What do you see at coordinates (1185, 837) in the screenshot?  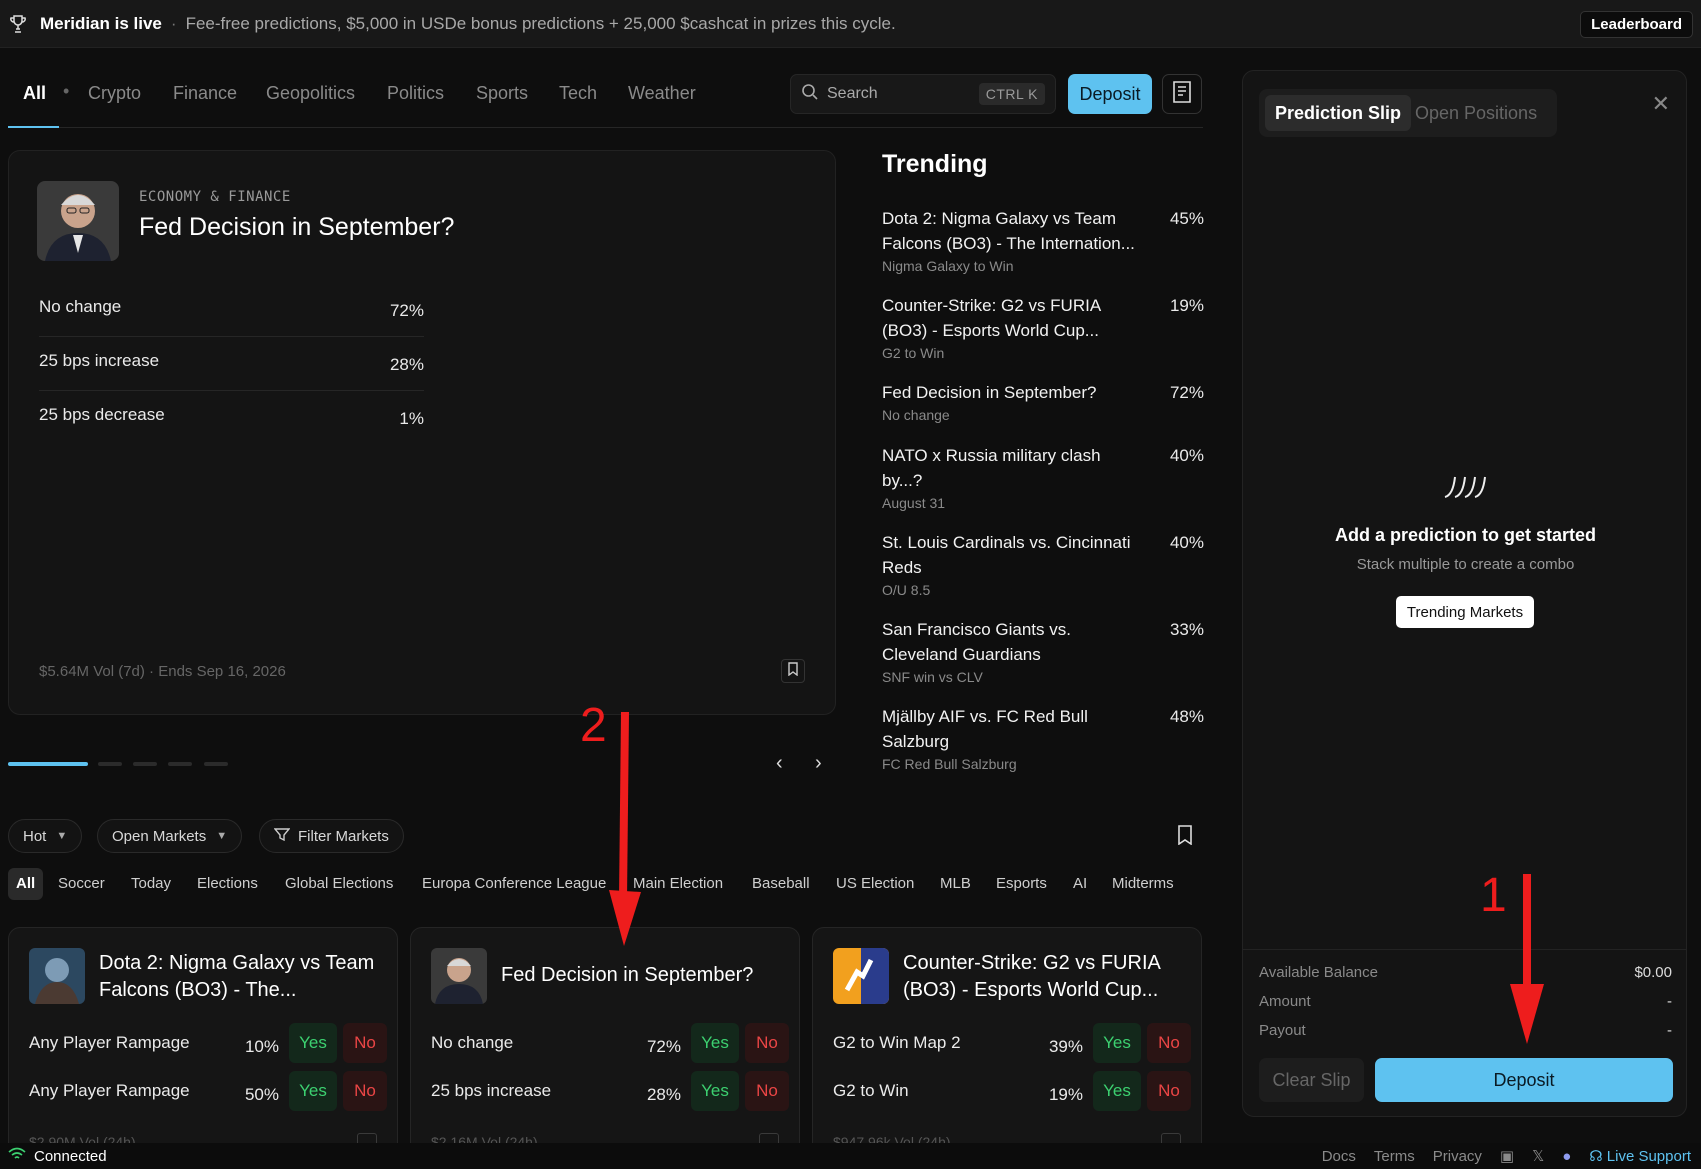 I see `bookmark-icon` at bounding box center [1185, 837].